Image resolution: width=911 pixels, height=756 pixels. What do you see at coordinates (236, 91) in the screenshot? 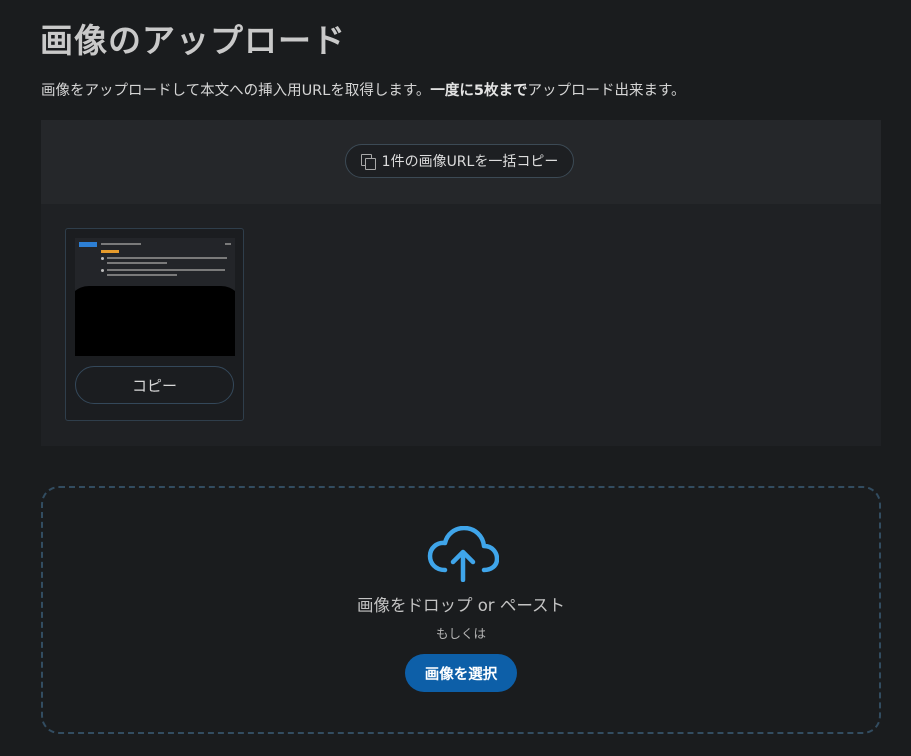
I see `intro-text: 画像をアップロードして本文への挿入用URLを取得します。` at bounding box center [236, 91].